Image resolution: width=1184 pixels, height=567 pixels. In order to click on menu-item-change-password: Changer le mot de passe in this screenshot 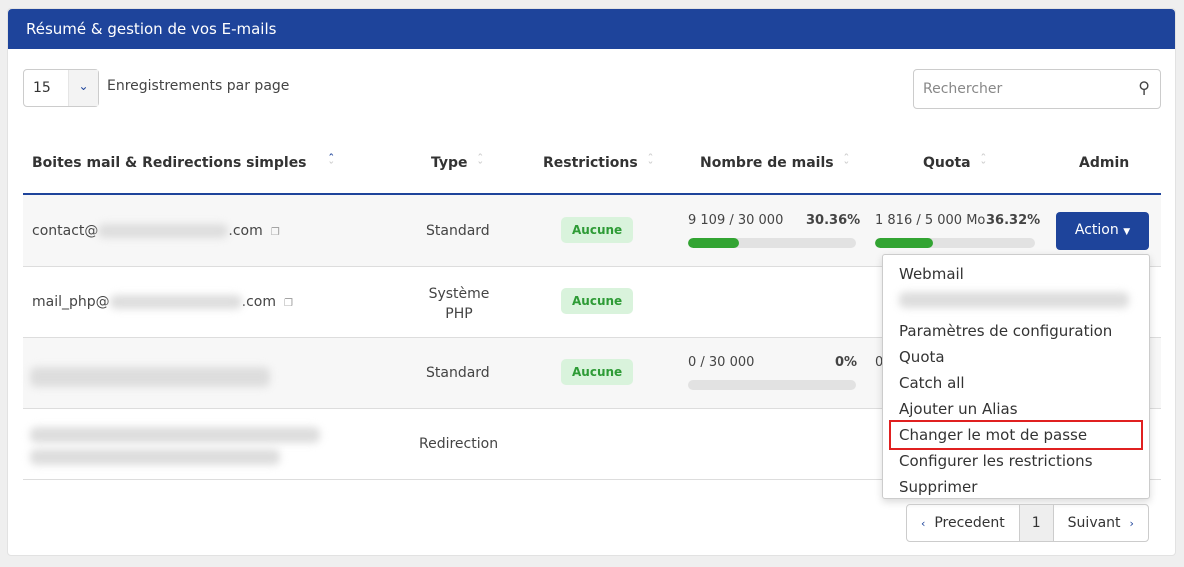, I will do `click(1016, 435)`.